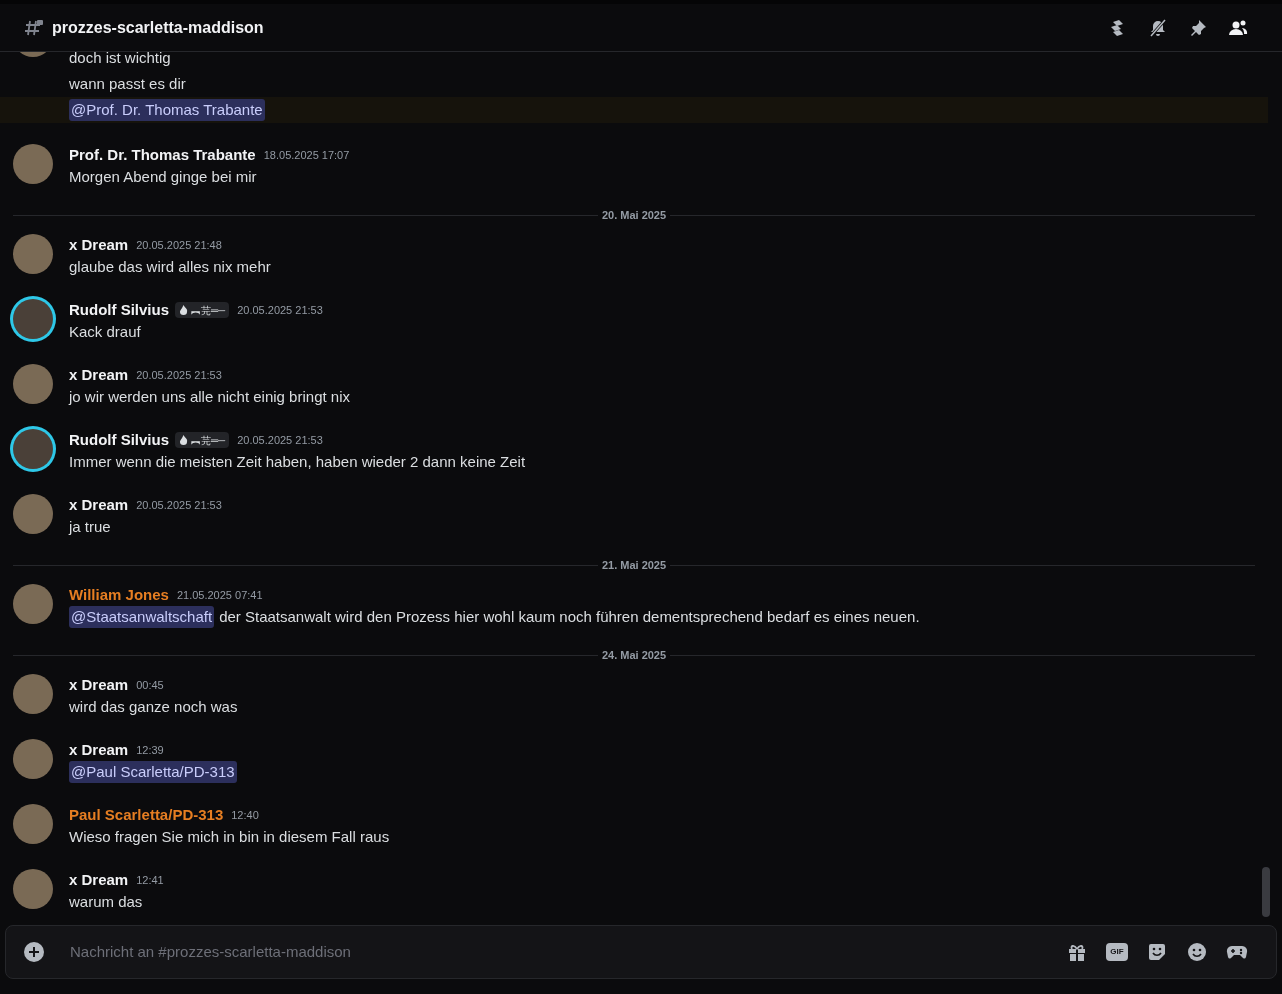 The image size is (1282, 994). I want to click on timestamp: 12:40, so click(245, 815).